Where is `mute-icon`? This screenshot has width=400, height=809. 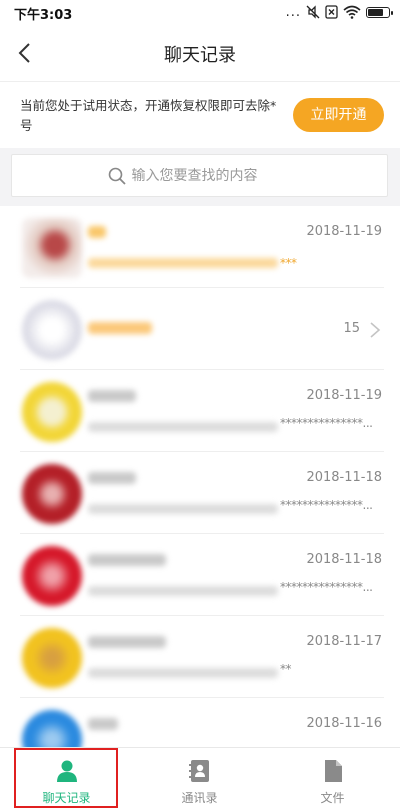
mute-icon is located at coordinates (313, 12).